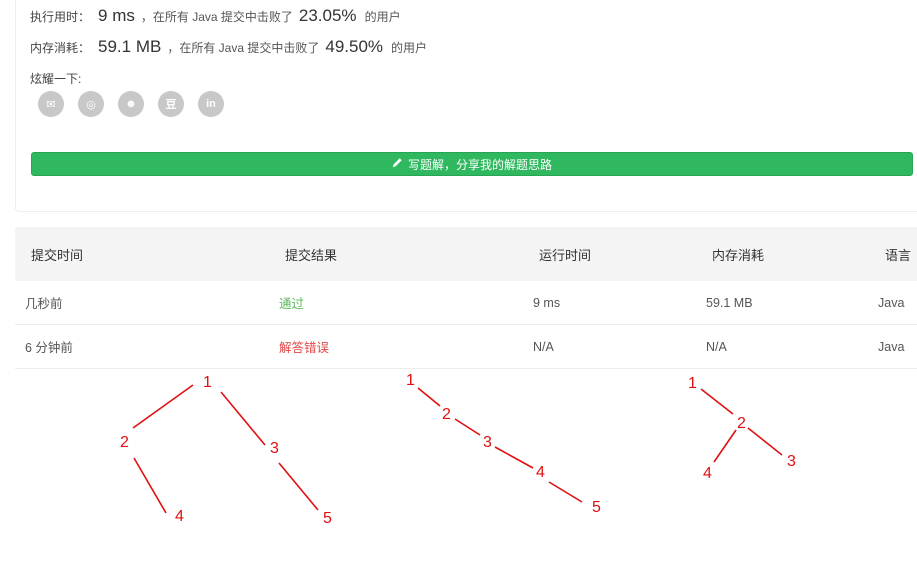 Image resolution: width=917 pixels, height=572 pixels. Describe the element at coordinates (91, 104) in the screenshot. I see `weibo-icon: ◎` at that location.